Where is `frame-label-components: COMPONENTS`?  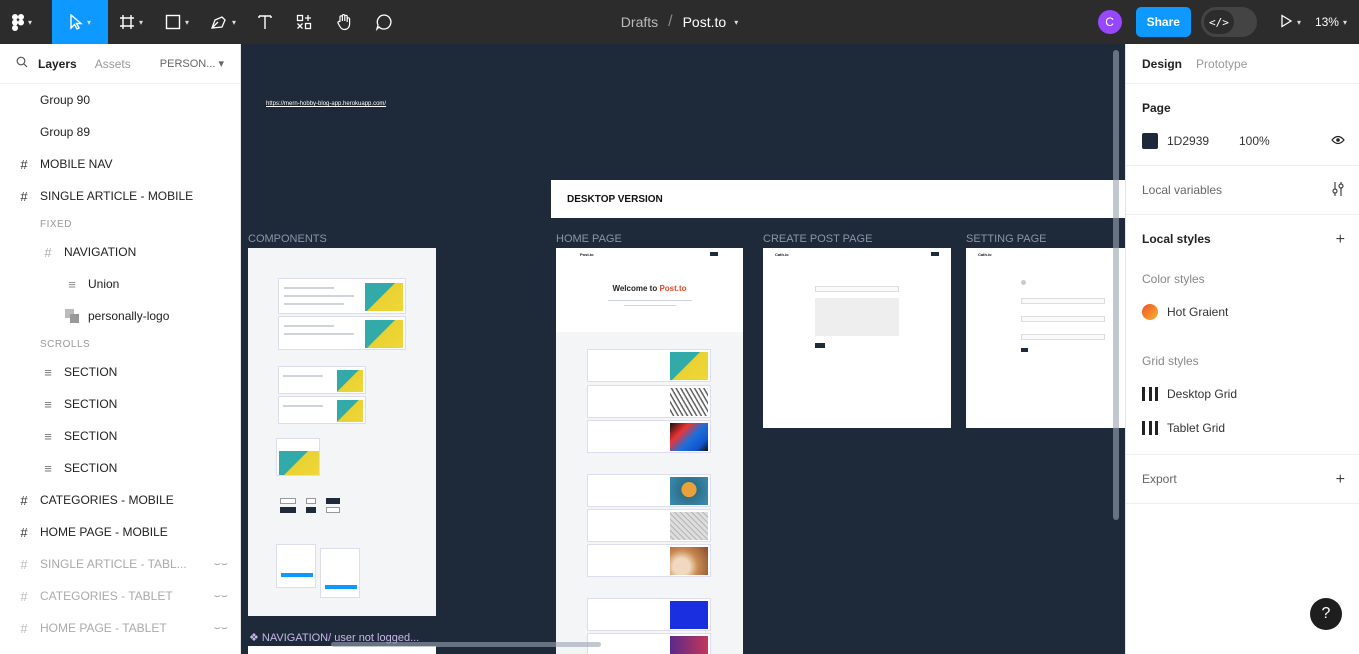 frame-label-components: COMPONENTS is located at coordinates (287, 239).